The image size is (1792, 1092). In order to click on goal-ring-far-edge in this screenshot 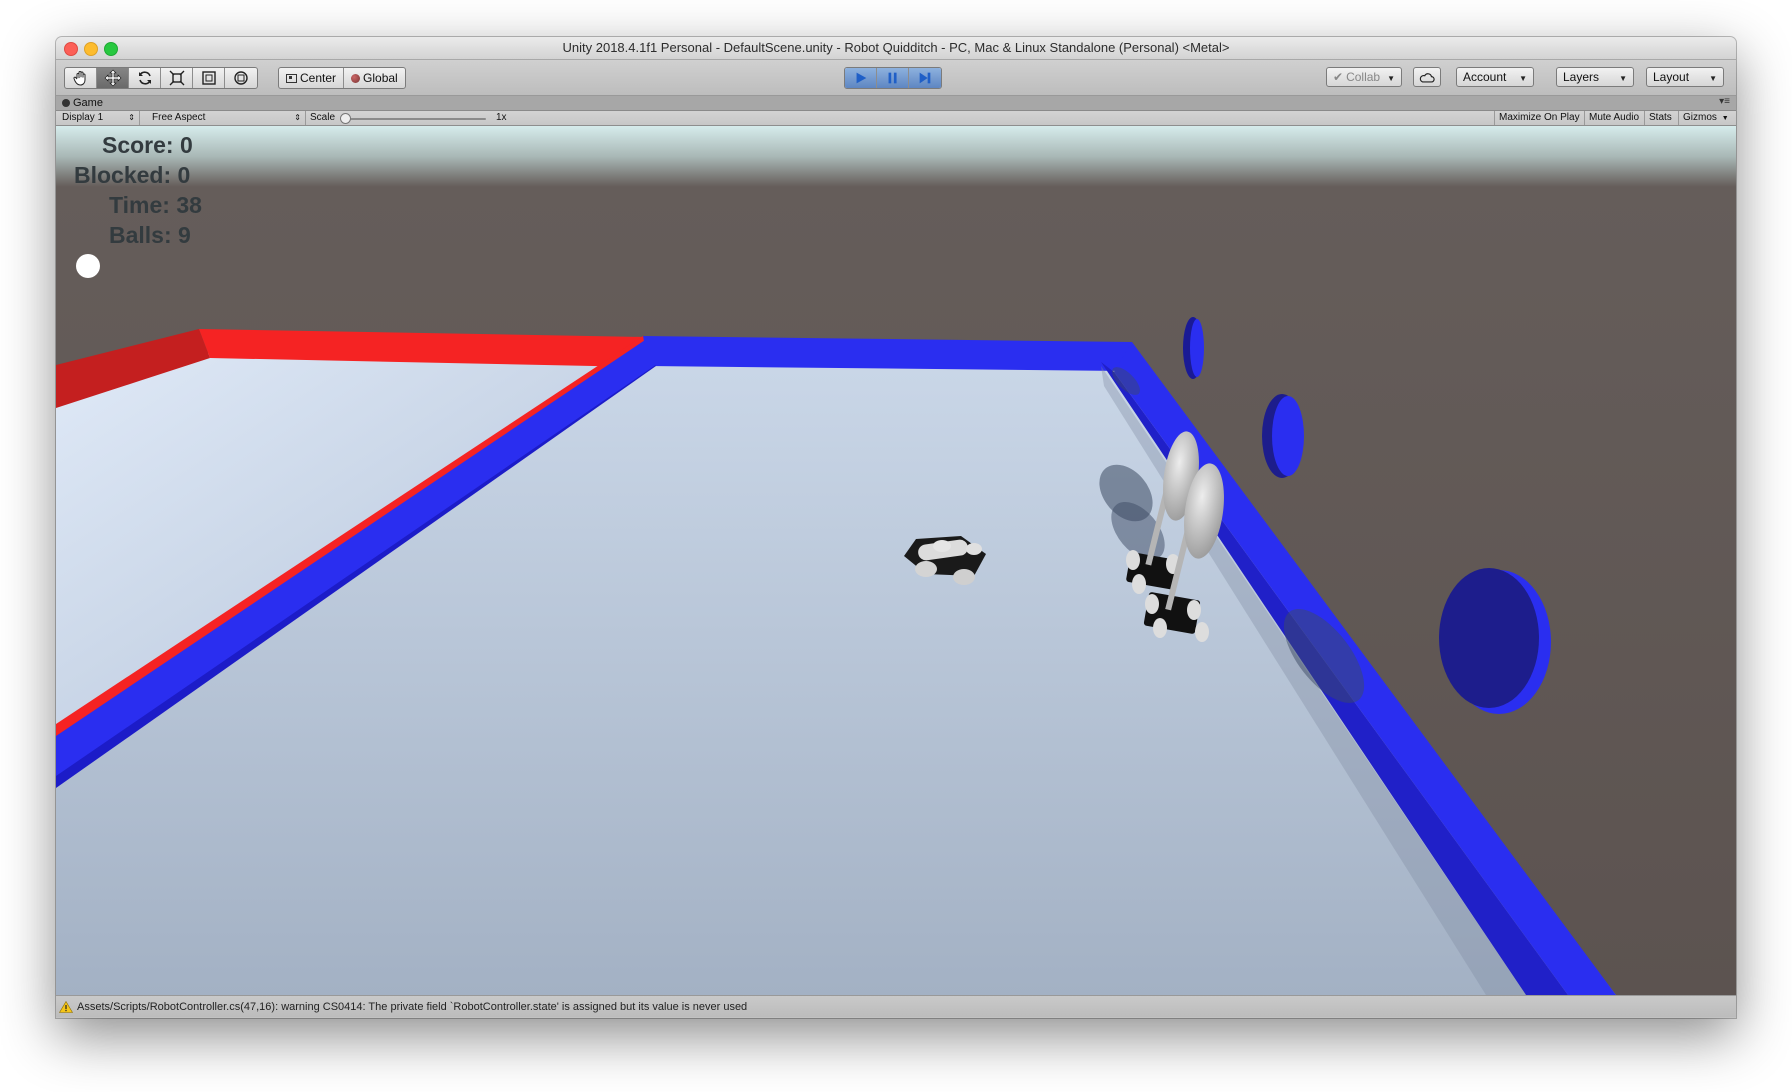, I will do `click(1197, 348)`.